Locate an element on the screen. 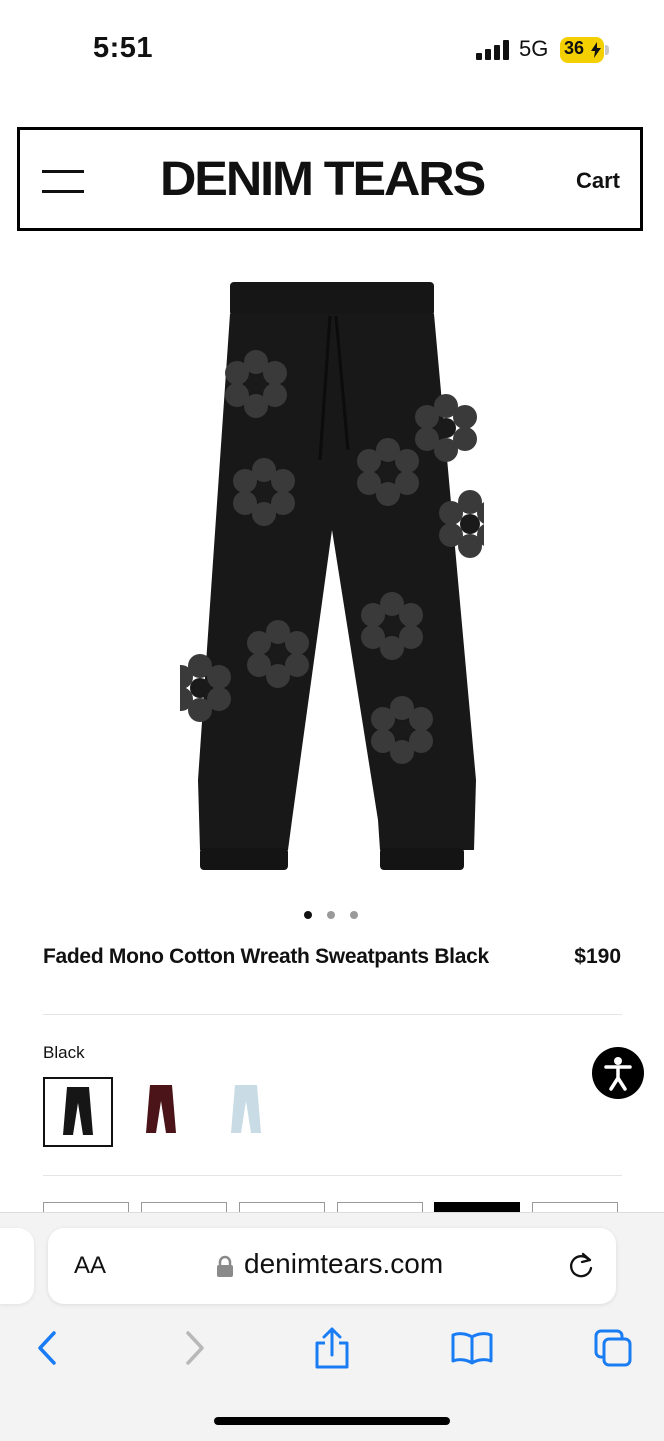 The width and height of the screenshot is (664, 1441). color-label: Black is located at coordinates (64, 1052).